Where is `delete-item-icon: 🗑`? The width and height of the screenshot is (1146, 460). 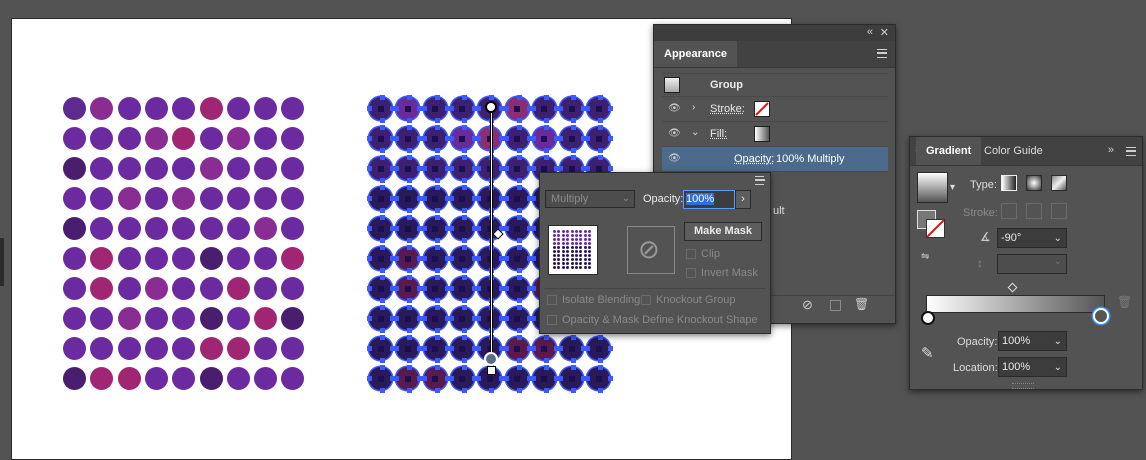 delete-item-icon: 🗑 is located at coordinates (861, 304).